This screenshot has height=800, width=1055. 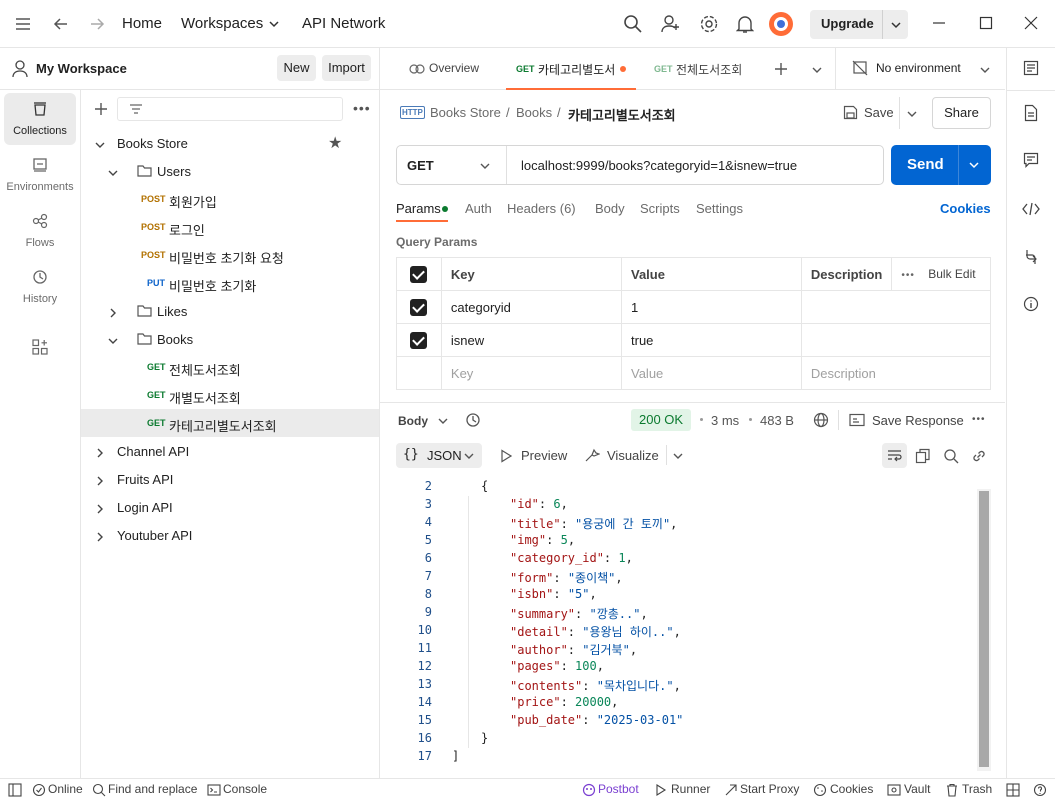 What do you see at coordinates (230, 423) in the screenshot?
I see `tree-request-selected: GET 카테고리별도서조회` at bounding box center [230, 423].